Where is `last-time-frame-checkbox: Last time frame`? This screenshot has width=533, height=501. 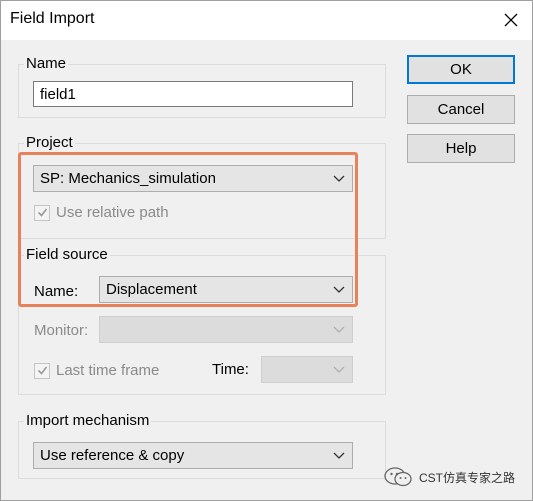
last-time-frame-checkbox: Last time frame is located at coordinates (96, 370).